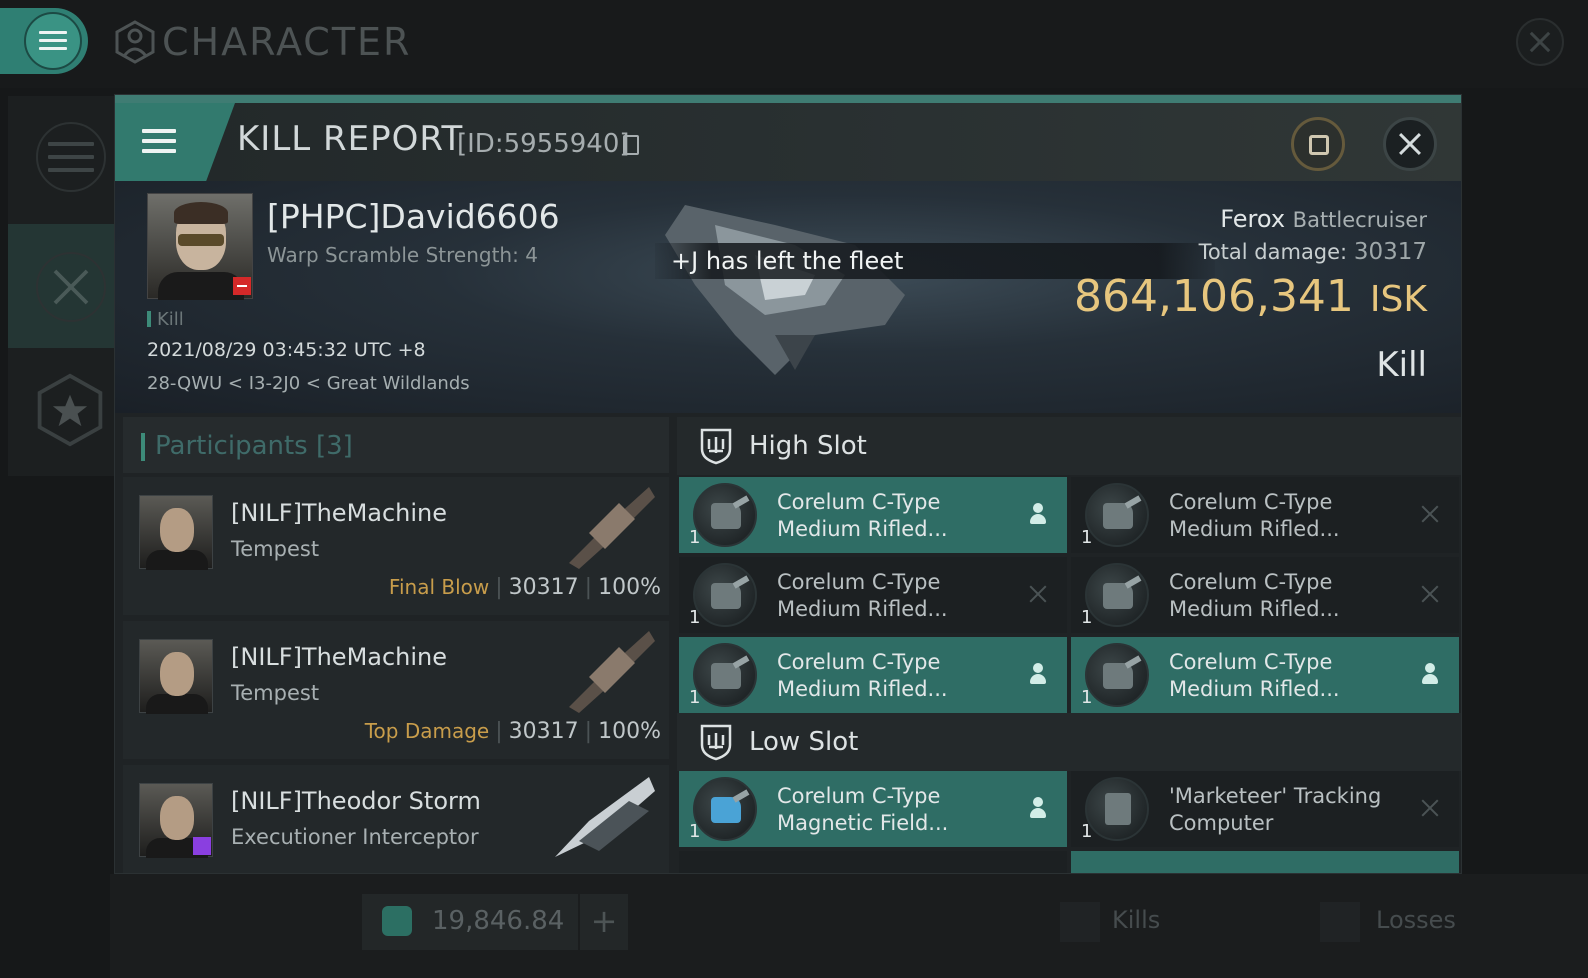 The image size is (1588, 978). I want to click on report-id: [ID:5955940], so click(543, 144).